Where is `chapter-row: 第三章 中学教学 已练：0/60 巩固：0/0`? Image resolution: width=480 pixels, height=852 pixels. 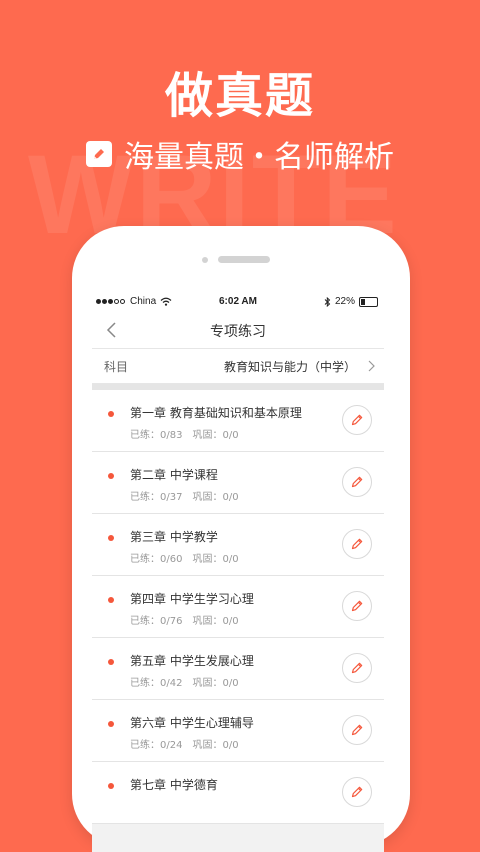 chapter-row: 第三章 中学教学 已练：0/60 巩固：0/0 is located at coordinates (238, 545).